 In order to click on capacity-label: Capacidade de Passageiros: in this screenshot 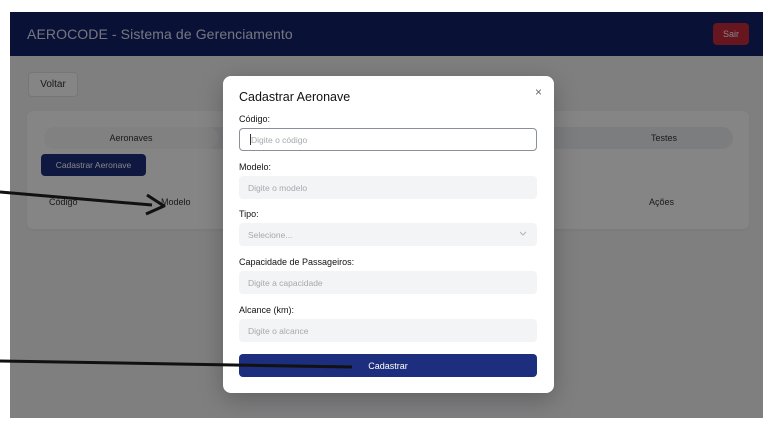, I will do `click(297, 262)`.